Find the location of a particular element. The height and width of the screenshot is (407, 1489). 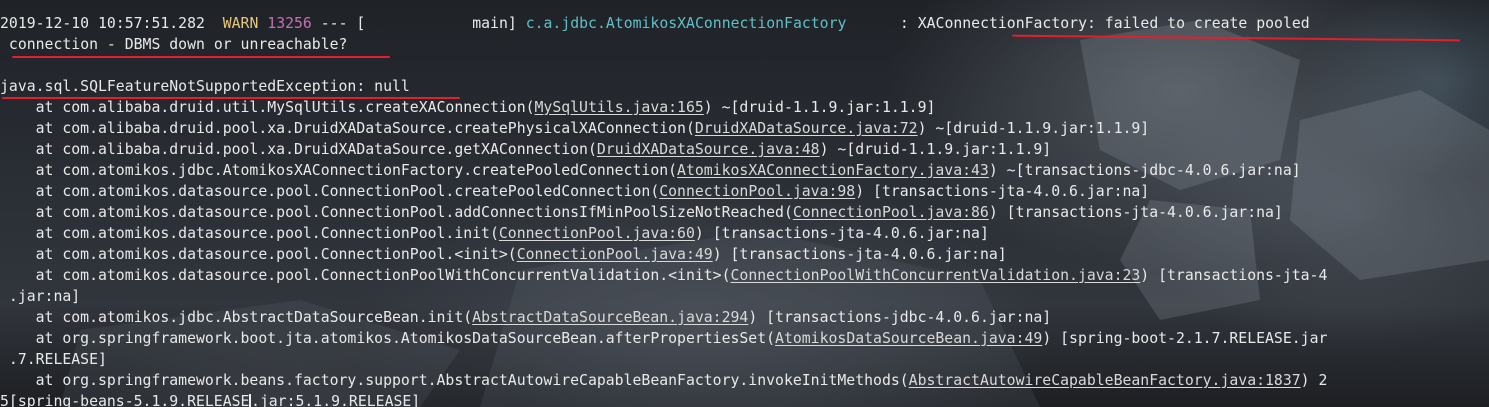

log-level: WARN is located at coordinates (240, 23).